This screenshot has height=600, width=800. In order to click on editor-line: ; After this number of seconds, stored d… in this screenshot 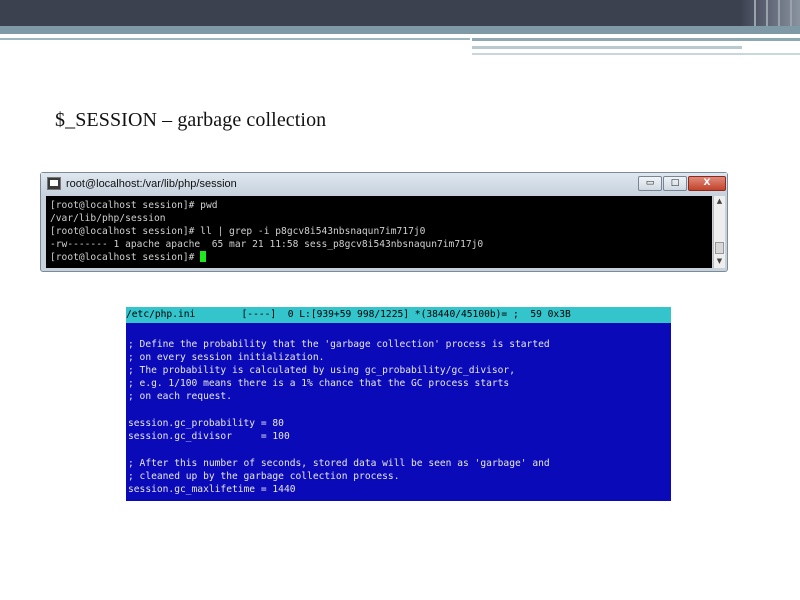, I will do `click(339, 463)`.